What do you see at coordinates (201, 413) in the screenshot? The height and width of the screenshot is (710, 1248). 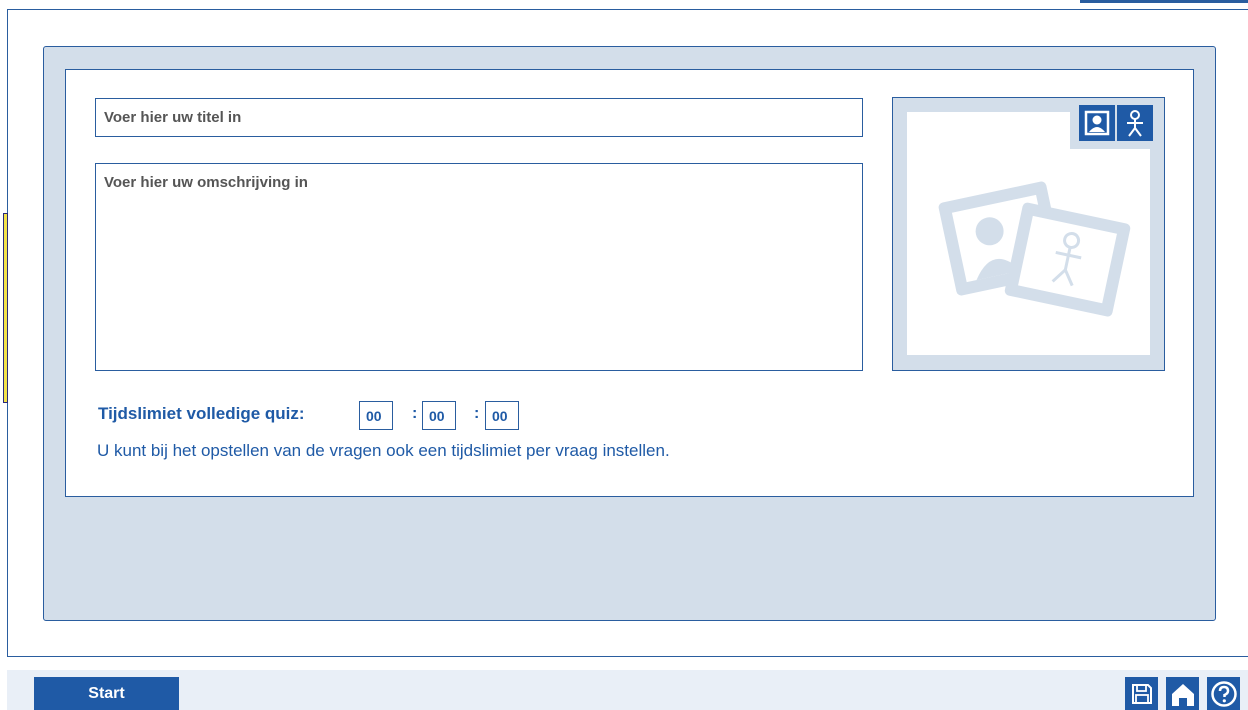 I see `time-limit-label: Tijdslimiet volledige quiz:` at bounding box center [201, 413].